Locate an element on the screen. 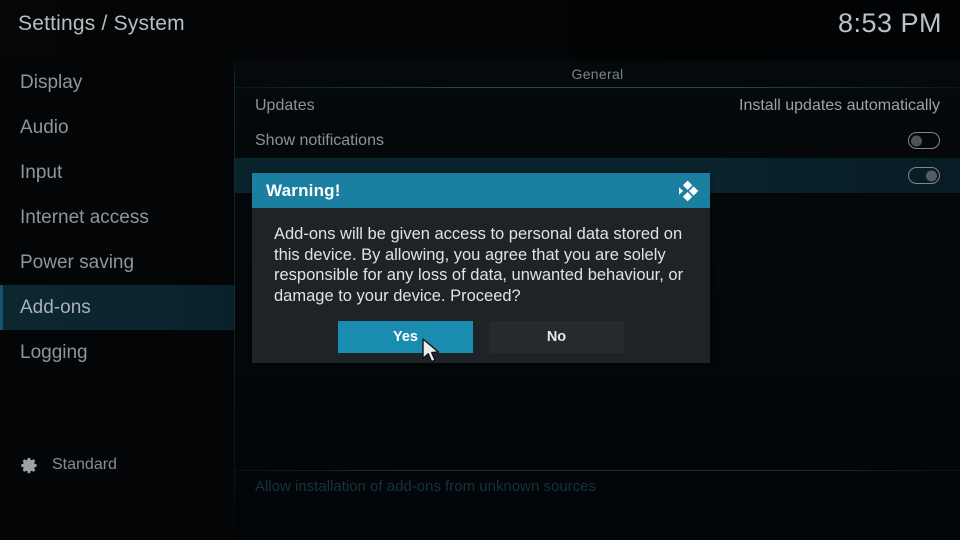  dialog-no-button: No is located at coordinates (556, 337).